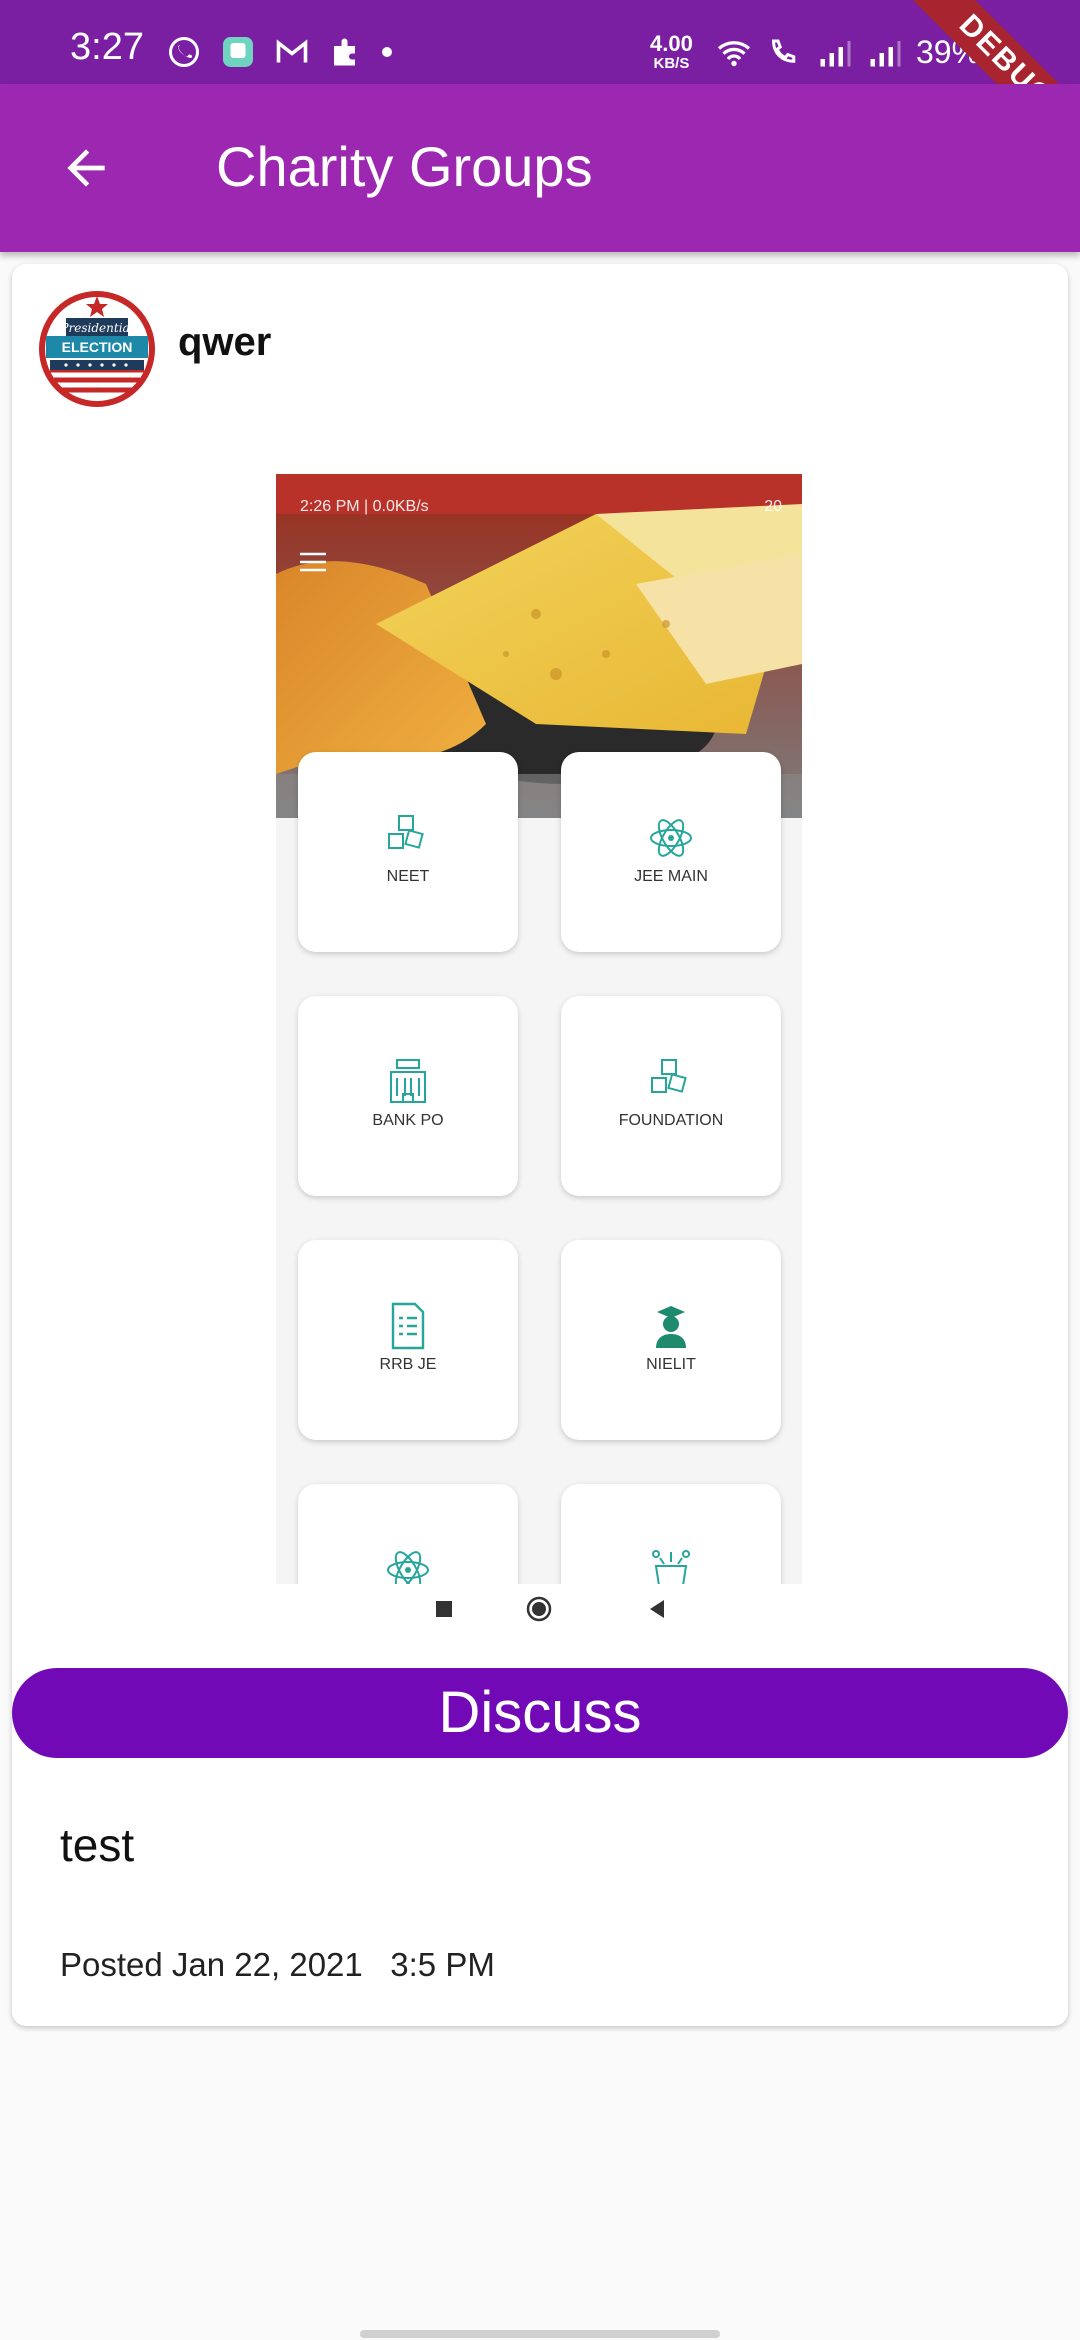  Describe the element at coordinates (292, 51) in the screenshot. I see `gmail-icon` at that location.